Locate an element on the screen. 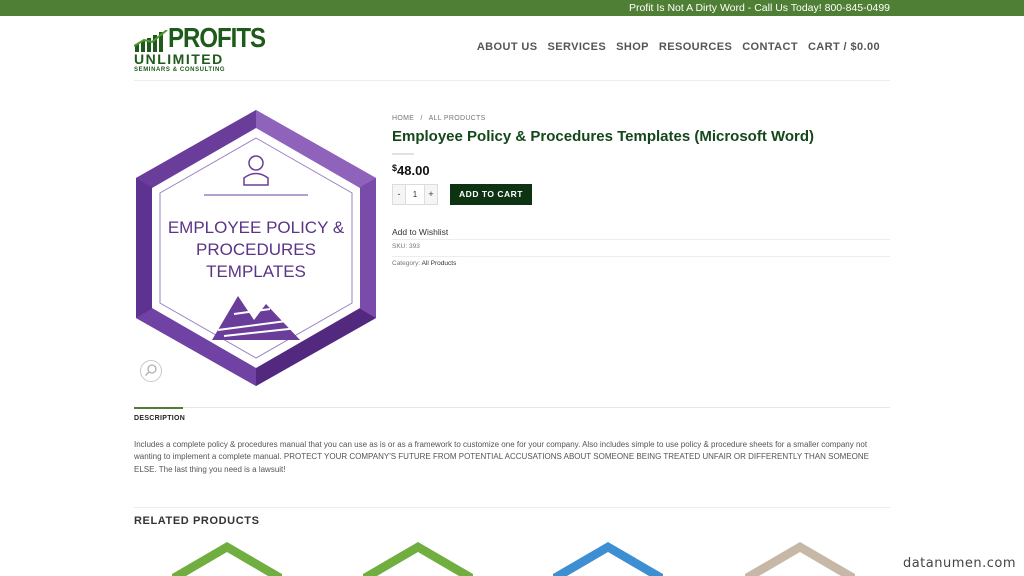 Image resolution: width=1024 pixels, height=576 pixels. sku-value: 393 is located at coordinates (414, 246).